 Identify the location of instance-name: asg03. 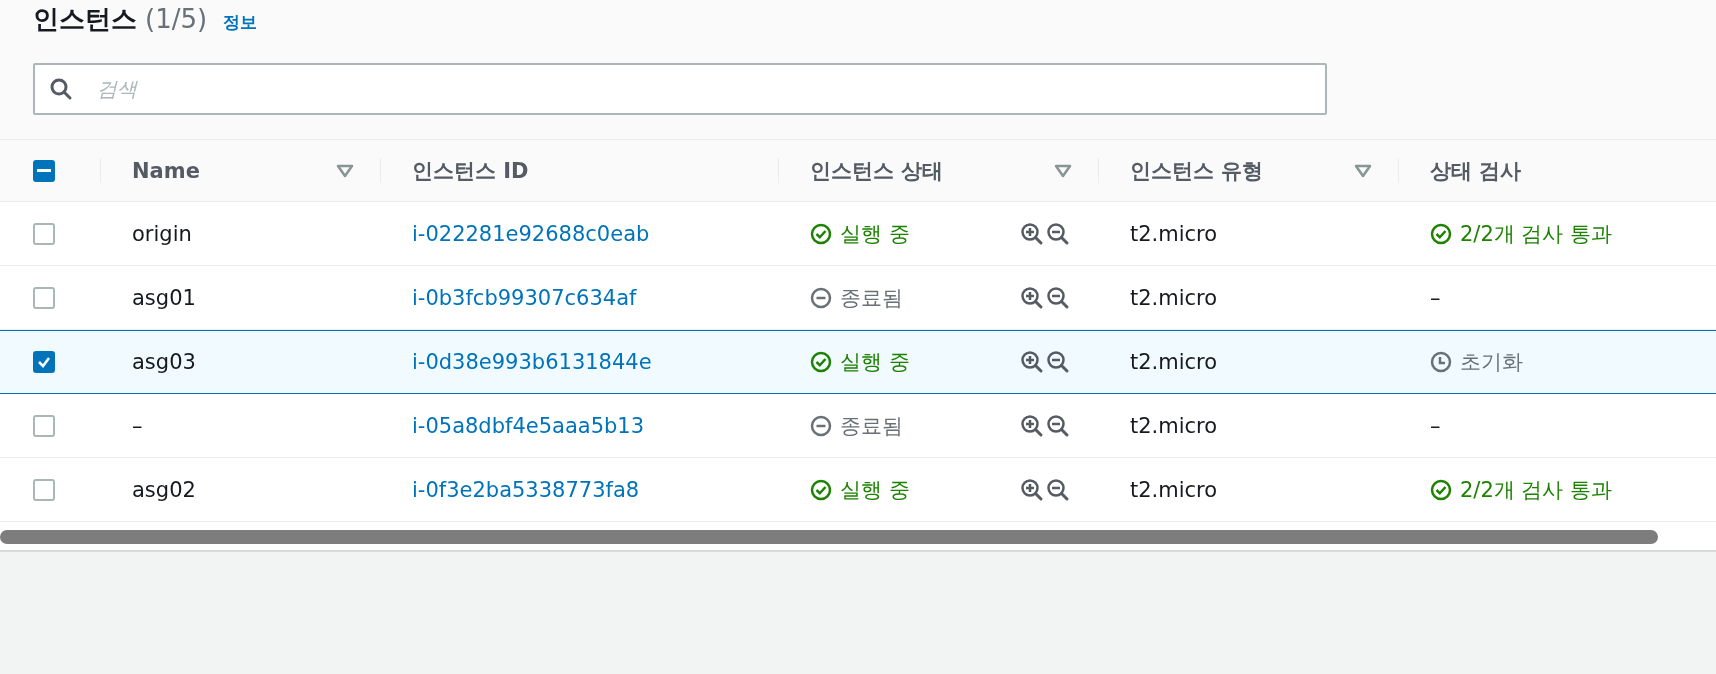
(164, 362).